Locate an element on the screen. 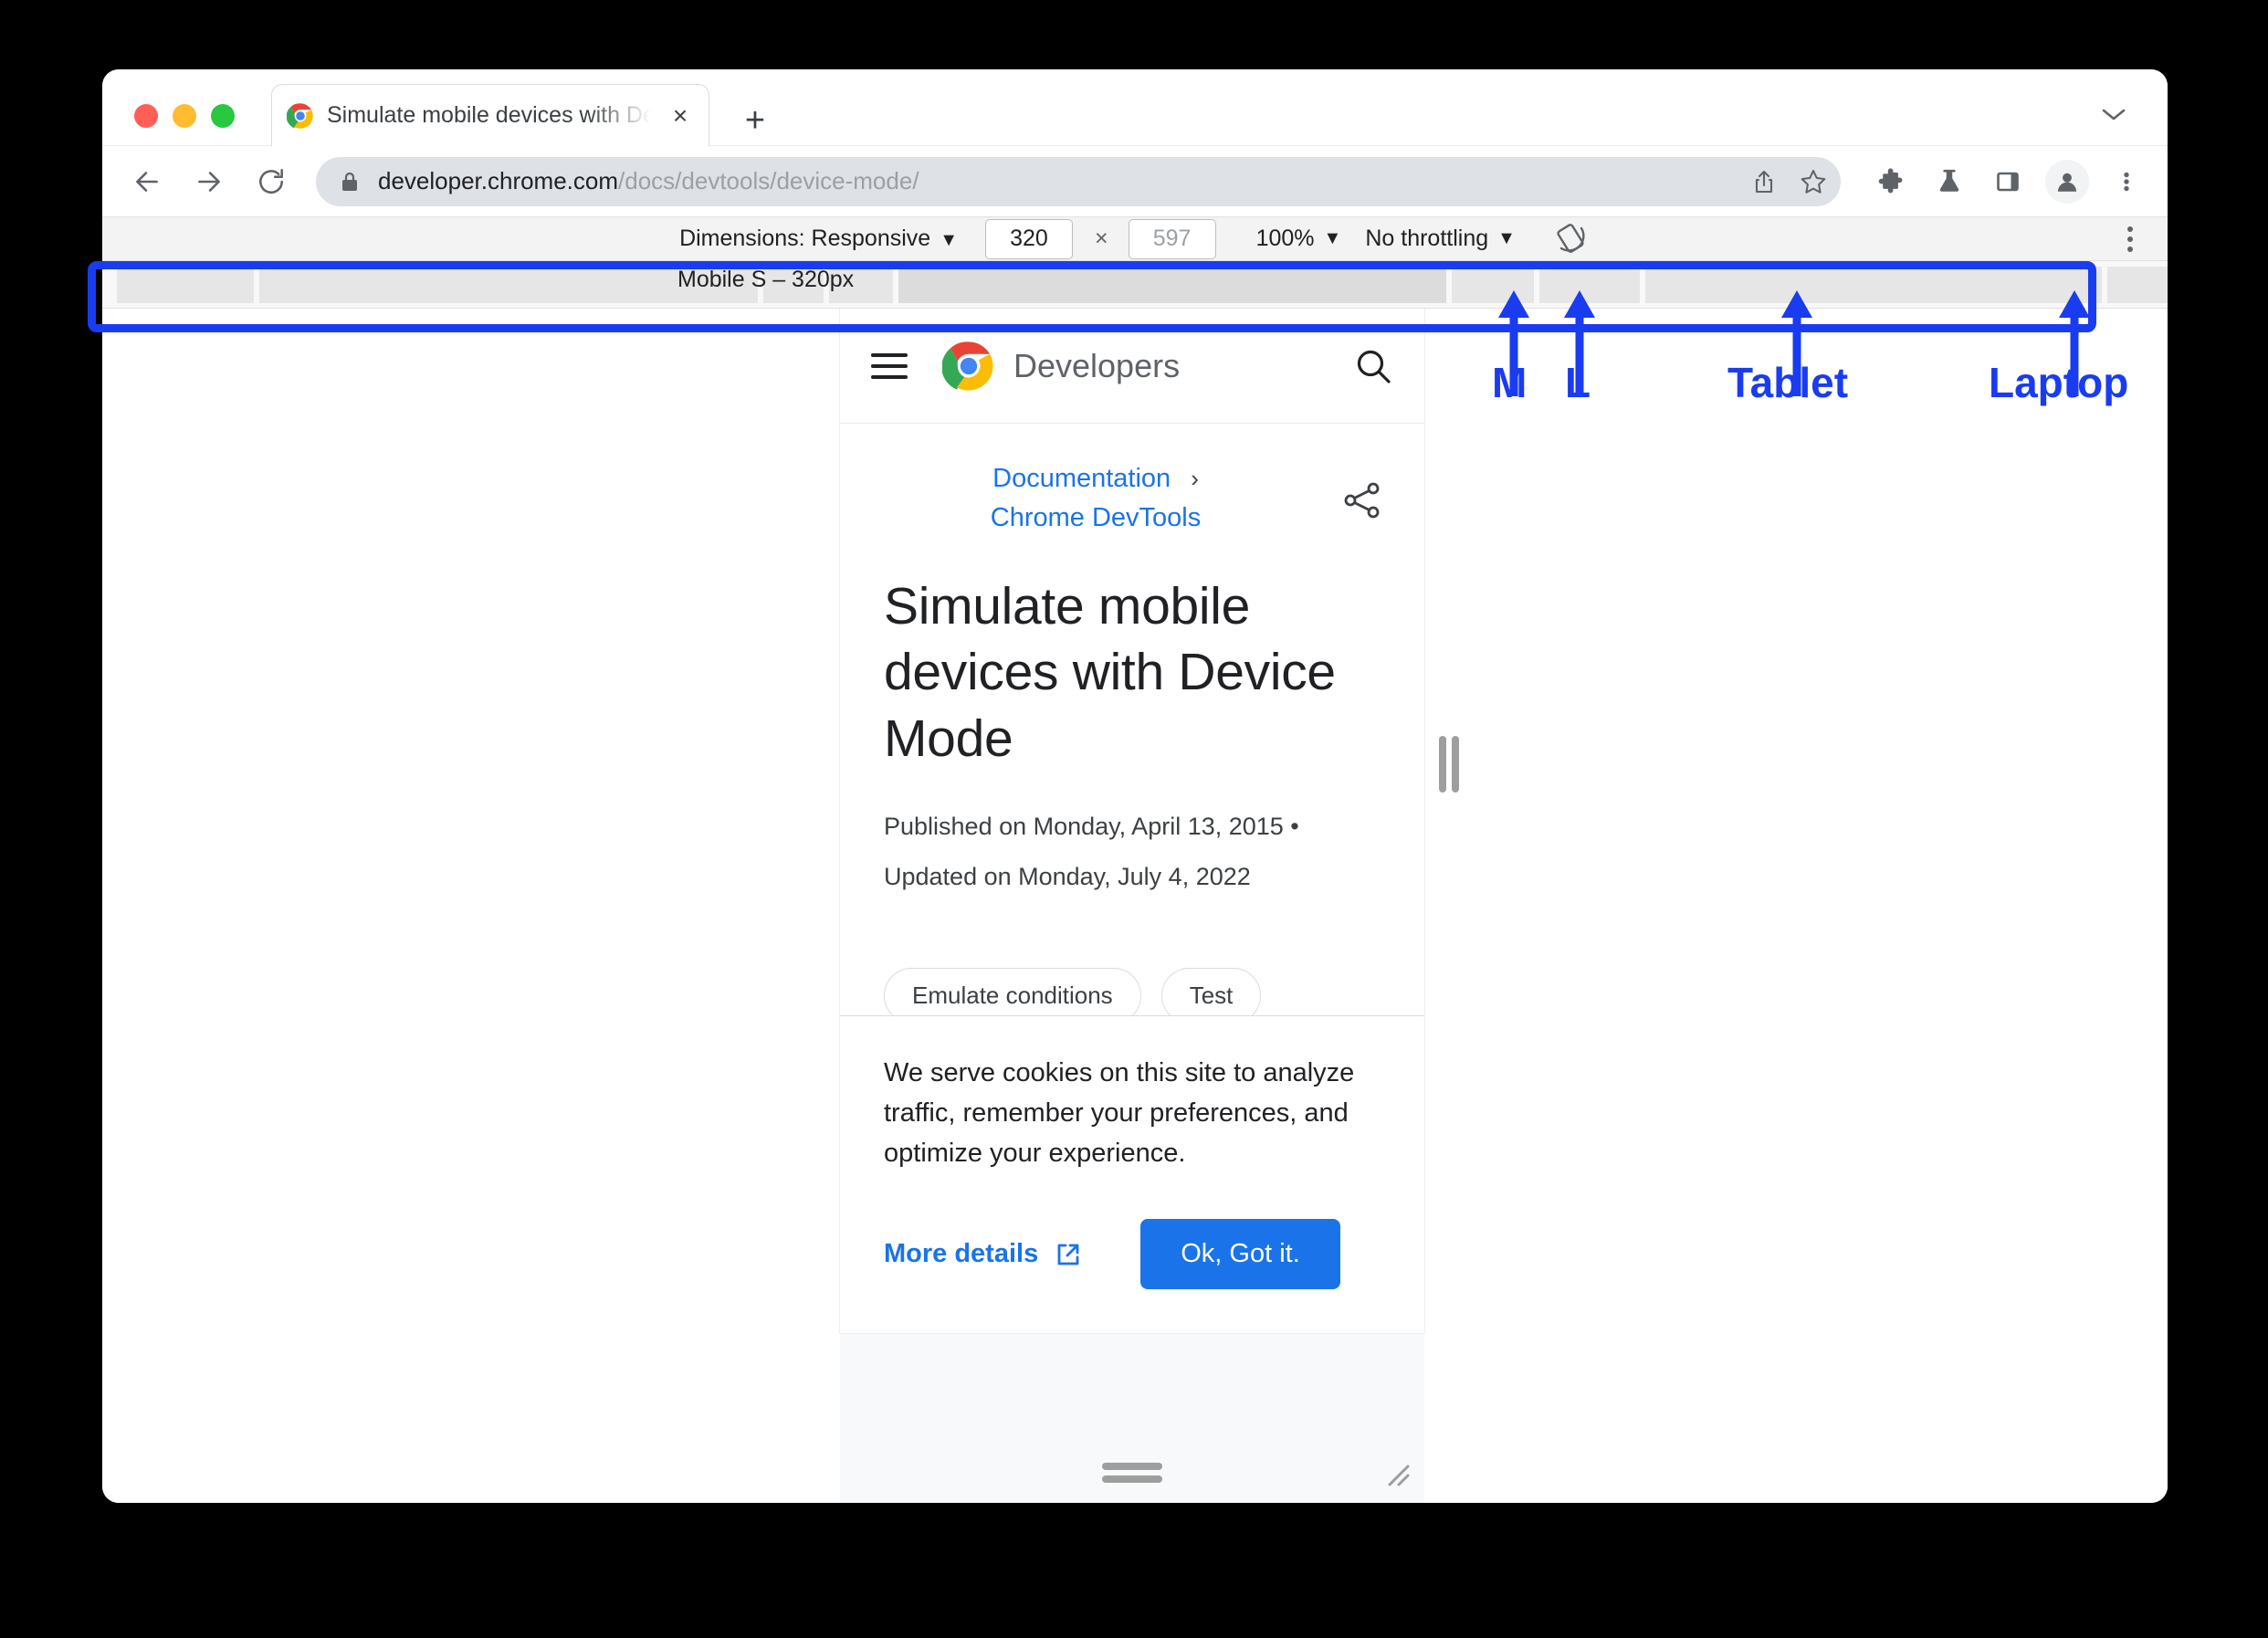  throttling-dropdown: No throttling ▼ is located at coordinates (1440, 239).